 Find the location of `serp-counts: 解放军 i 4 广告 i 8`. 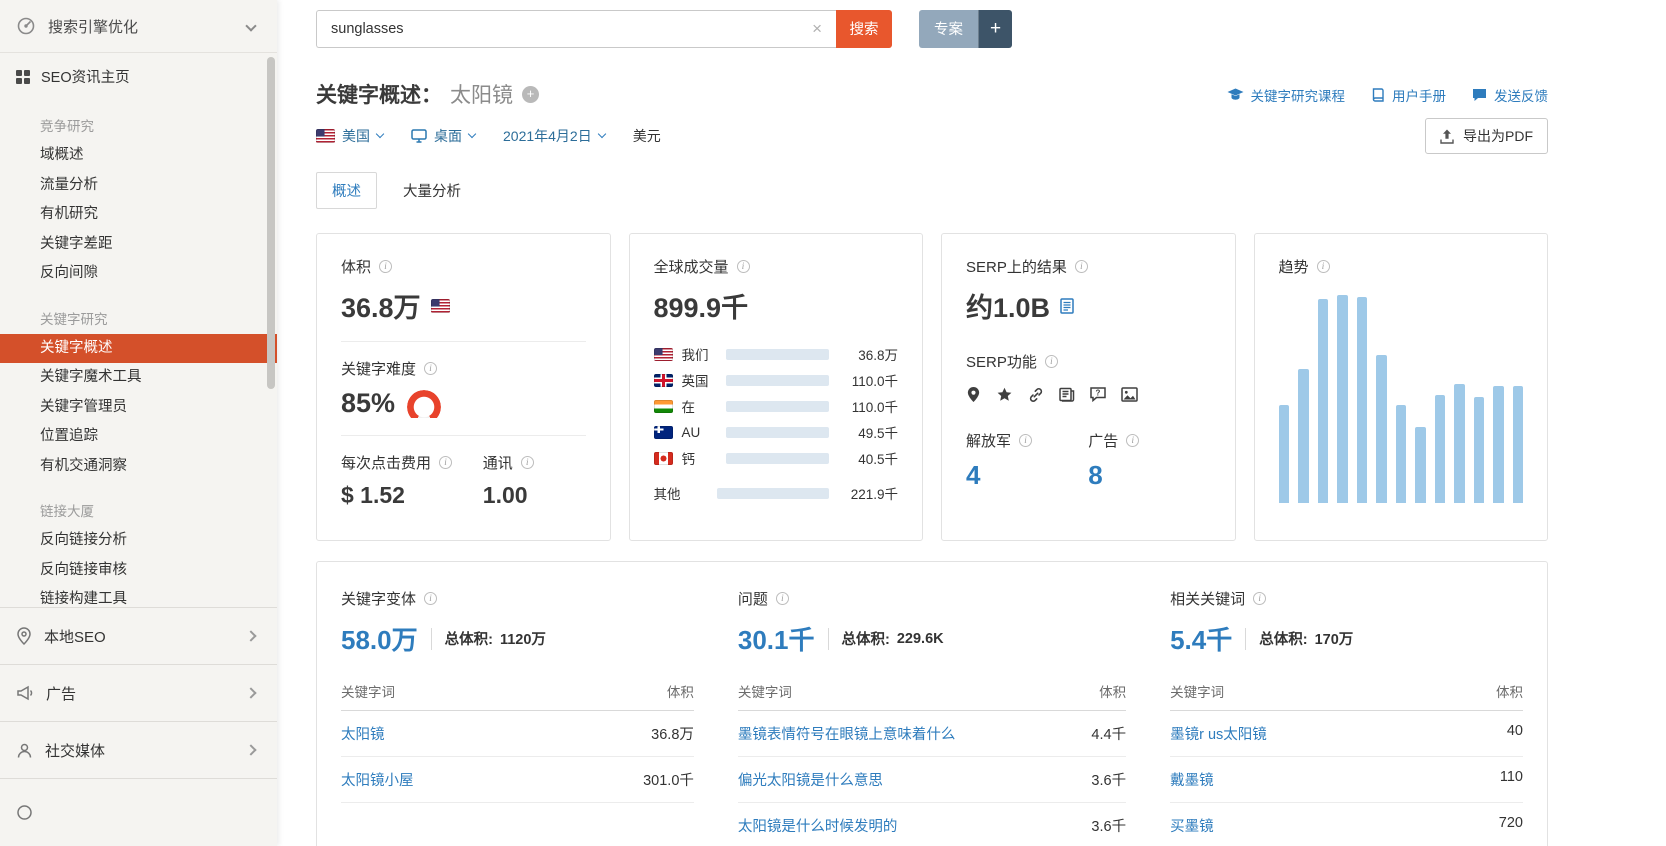

serp-counts: 解放军 i 4 广告 i 8 is located at coordinates (1088, 460).